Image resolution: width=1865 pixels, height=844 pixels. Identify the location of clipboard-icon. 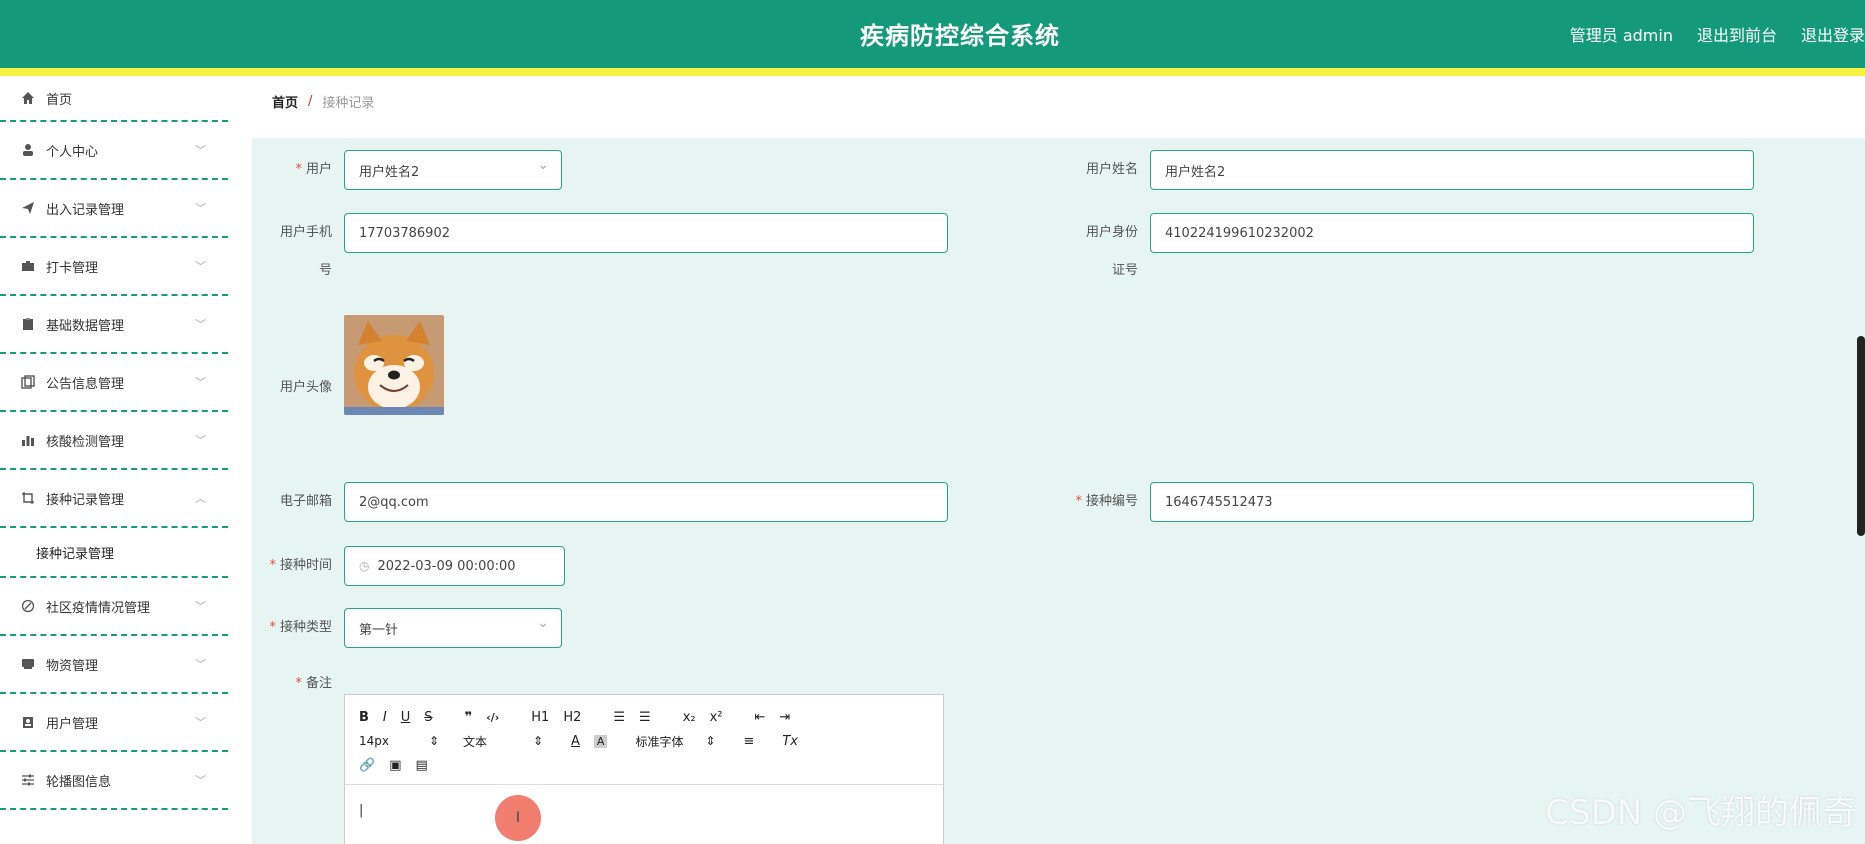
(28, 324).